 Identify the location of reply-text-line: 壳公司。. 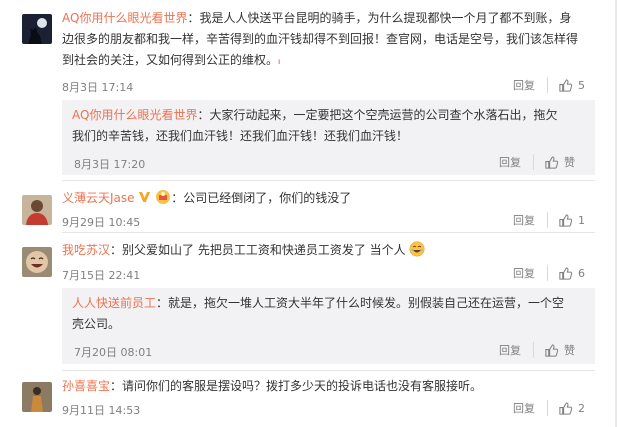
(96, 324).